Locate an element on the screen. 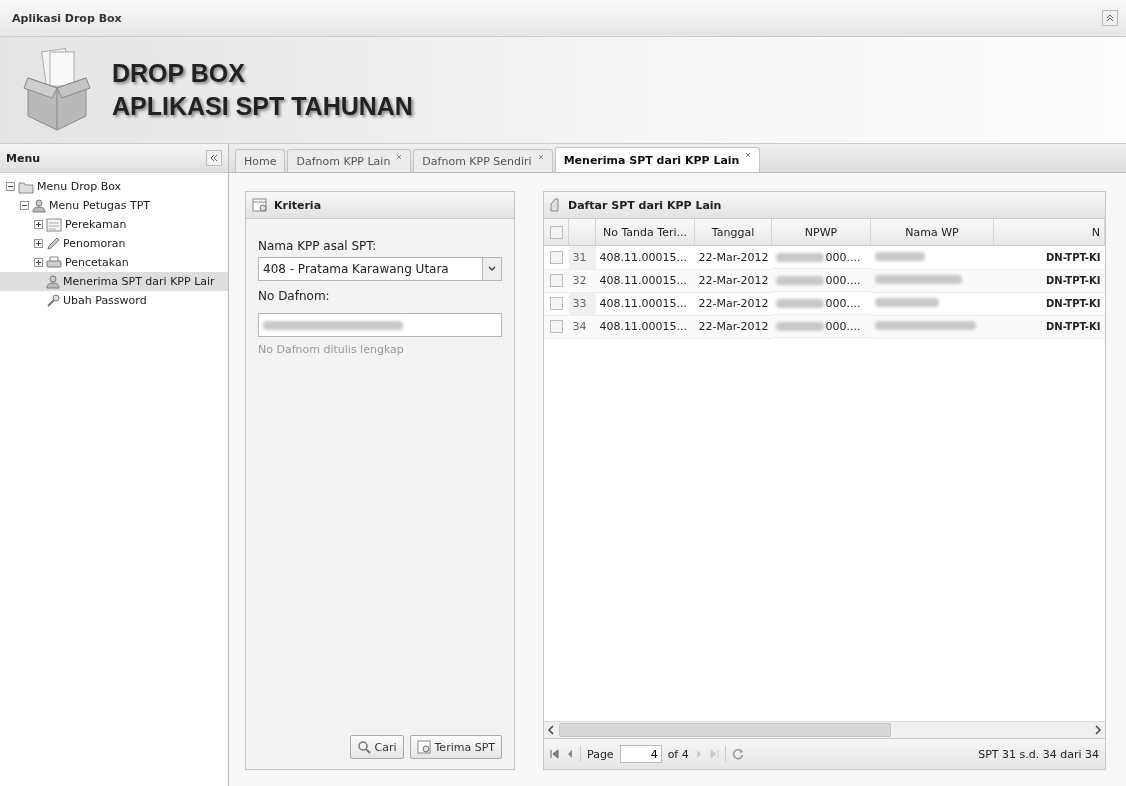  collapse-menu-button is located at coordinates (214, 158).